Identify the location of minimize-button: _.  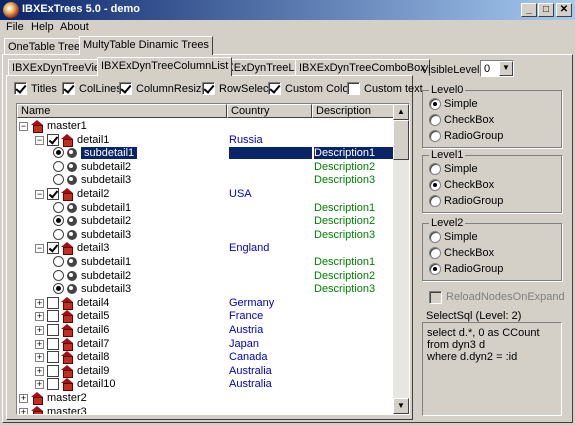
(529, 10).